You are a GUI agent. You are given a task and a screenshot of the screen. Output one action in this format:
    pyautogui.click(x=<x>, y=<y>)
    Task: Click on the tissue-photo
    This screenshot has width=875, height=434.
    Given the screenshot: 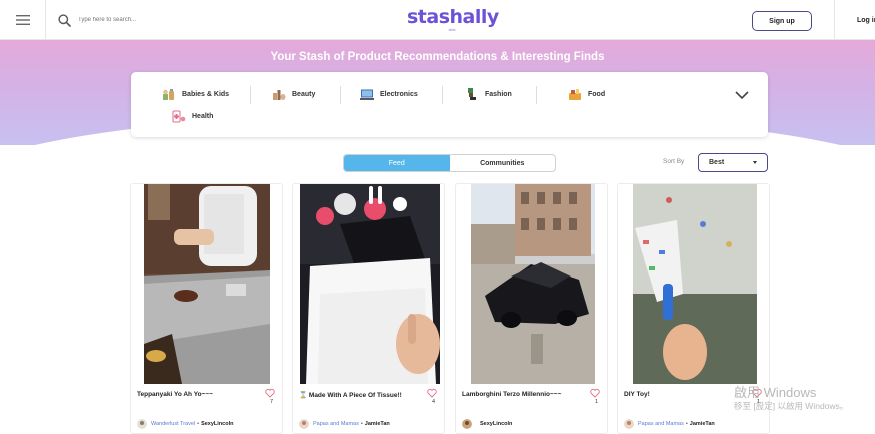 What is the action you would take?
    pyautogui.click(x=370, y=284)
    